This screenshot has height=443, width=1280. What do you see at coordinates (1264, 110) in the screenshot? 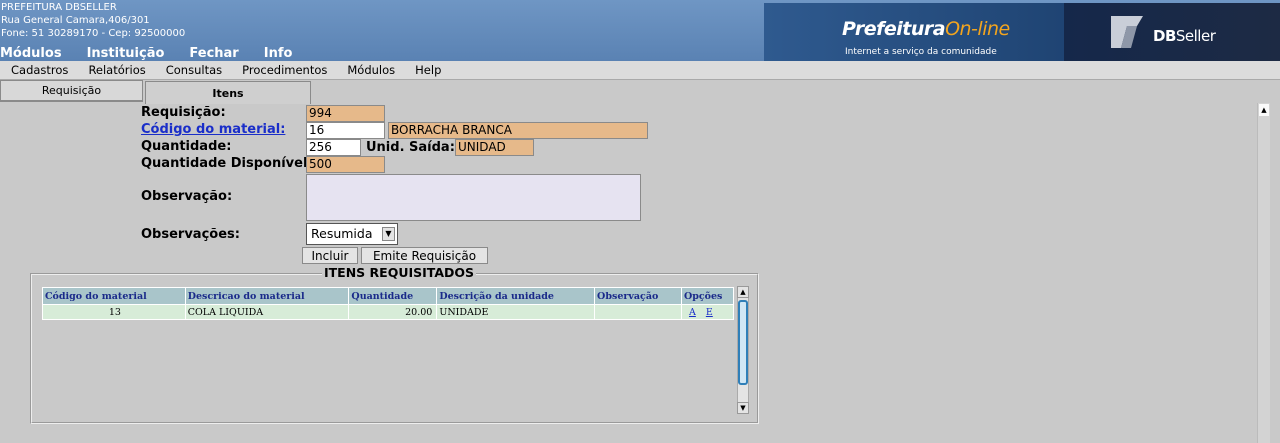
I see `page-scroll-up-icon: ▲` at bounding box center [1264, 110].